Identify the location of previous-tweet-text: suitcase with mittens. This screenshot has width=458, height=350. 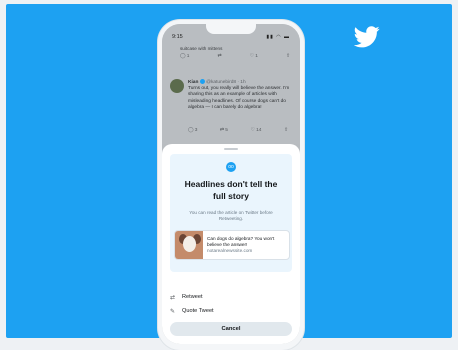
(201, 48).